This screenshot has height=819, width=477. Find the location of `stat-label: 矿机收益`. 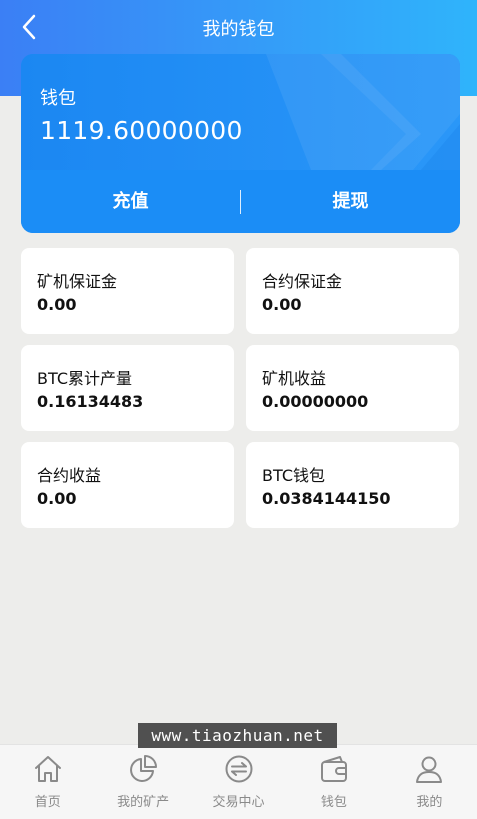

stat-label: 矿机收益 is located at coordinates (294, 378).